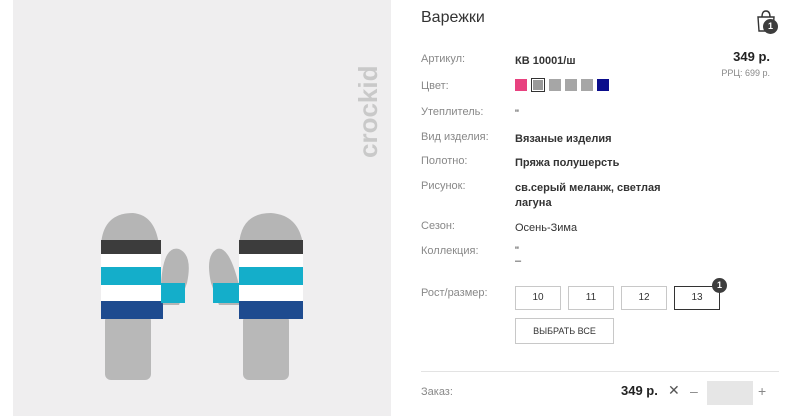  I want to click on product-photo-mittens, so click(202, 296).